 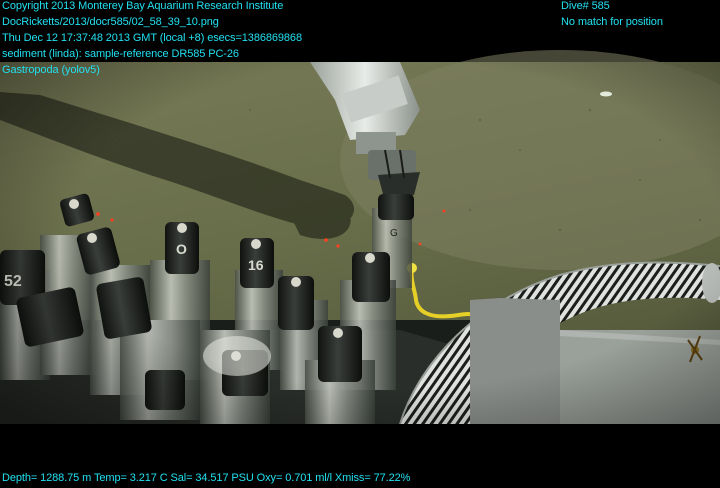 What do you see at coordinates (585, 6) in the screenshot?
I see `dive-number: Dive# 585` at bounding box center [585, 6].